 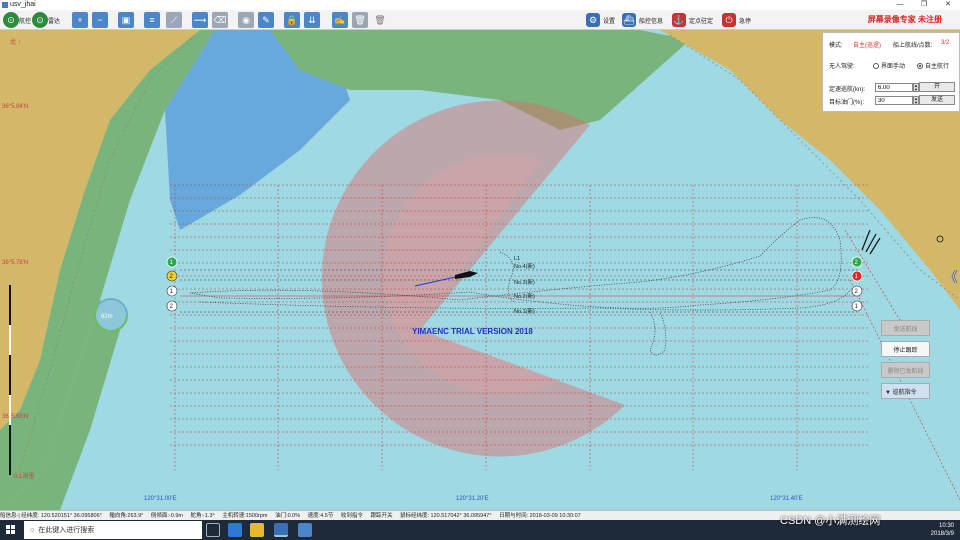 I want to click on driving-control-label: 航控, so click(x=25, y=22).